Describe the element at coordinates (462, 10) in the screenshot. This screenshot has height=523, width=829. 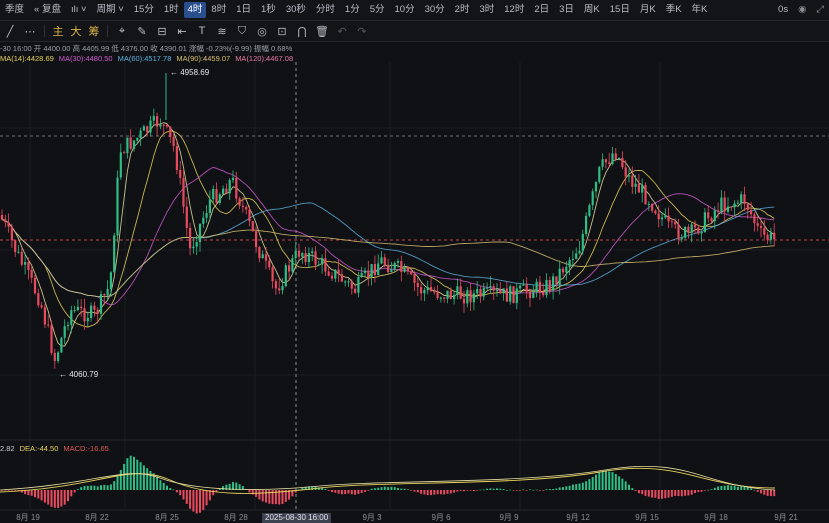
I see `interval-tab: 2时` at that location.